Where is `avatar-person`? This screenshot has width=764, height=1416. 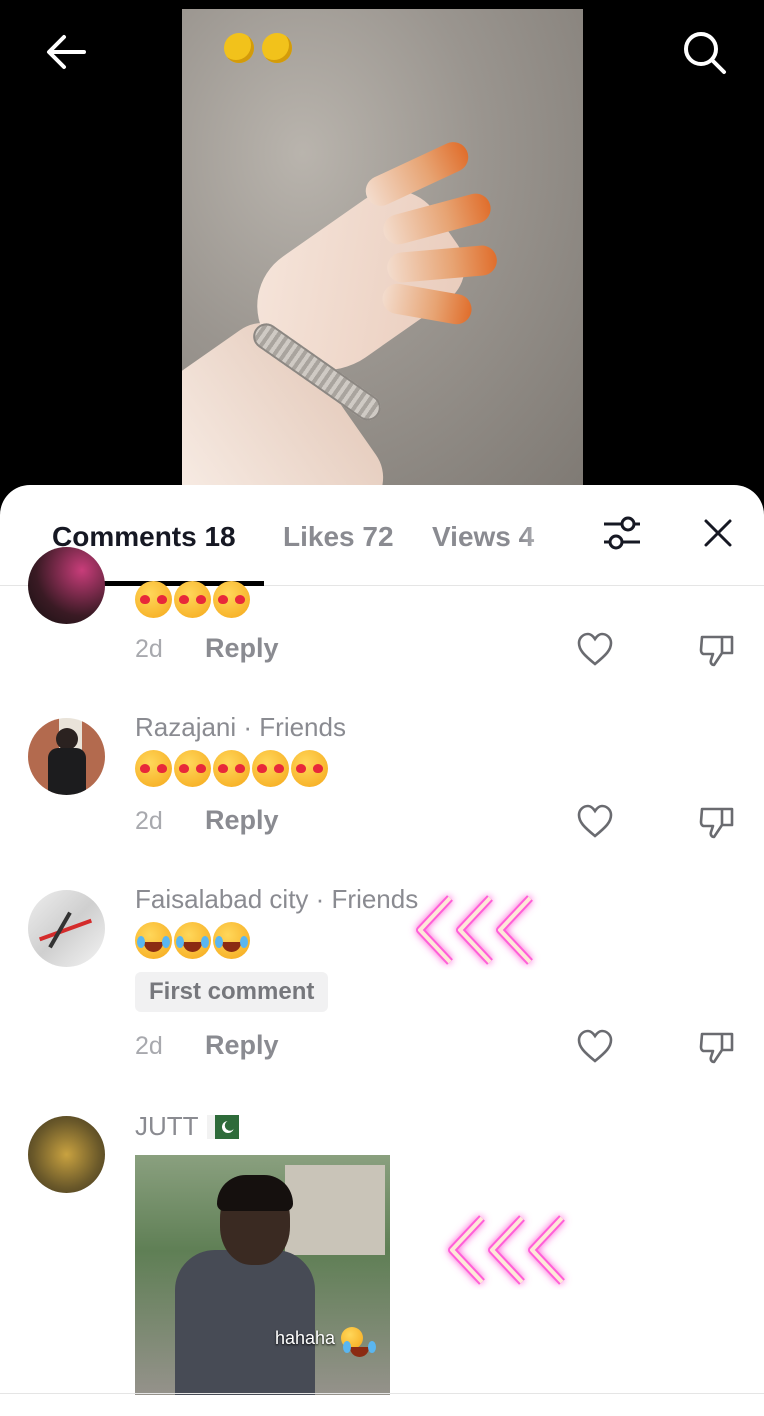
avatar-person is located at coordinates (67, 739).